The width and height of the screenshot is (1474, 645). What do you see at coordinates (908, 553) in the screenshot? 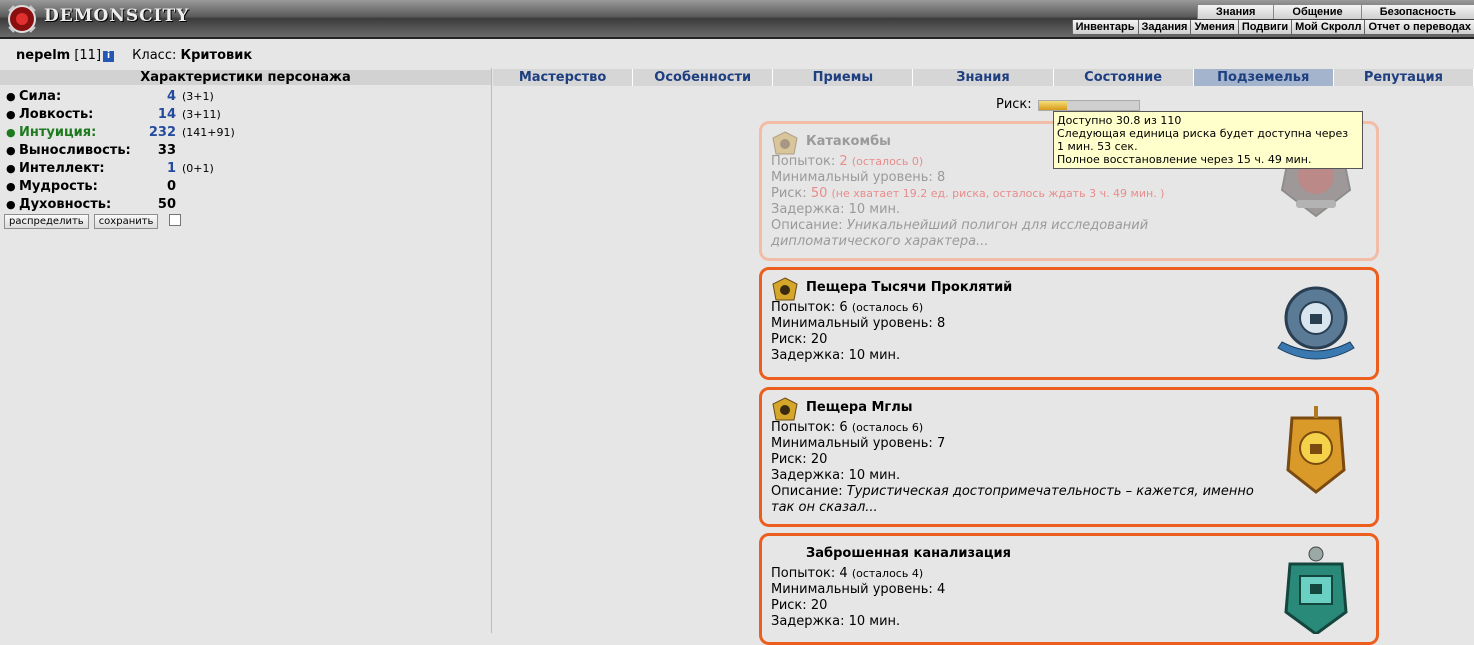
I see `dungeon-title: Заброшенная канализация` at bounding box center [908, 553].